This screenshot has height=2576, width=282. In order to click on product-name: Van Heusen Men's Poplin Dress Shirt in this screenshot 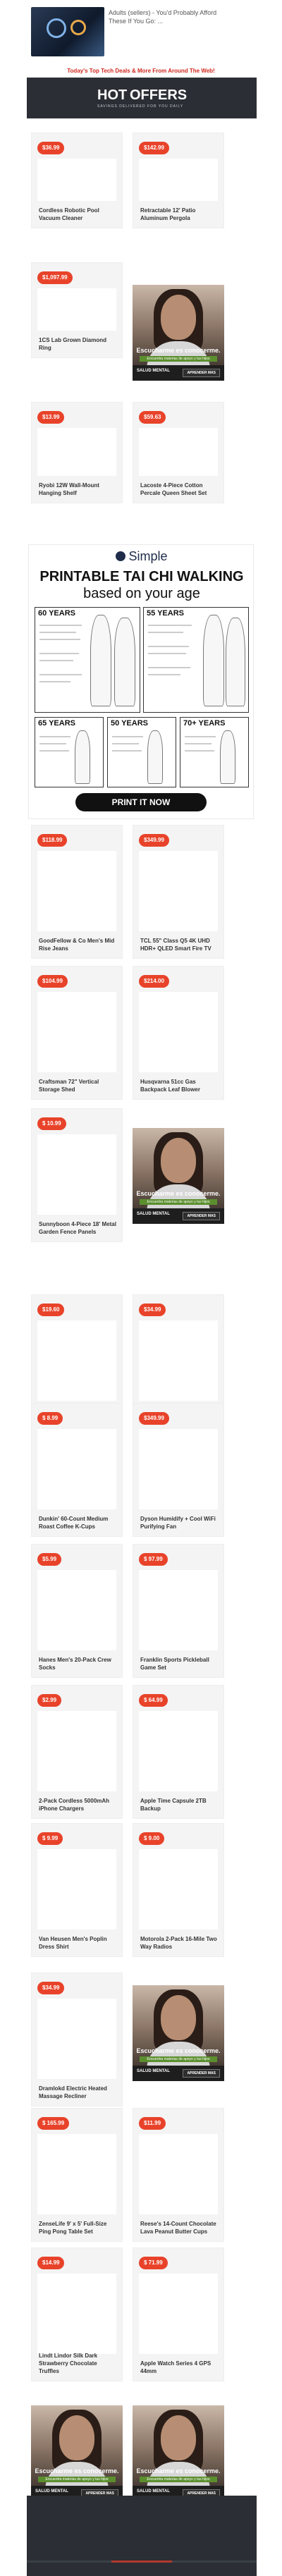, I will do `click(78, 1943)`.